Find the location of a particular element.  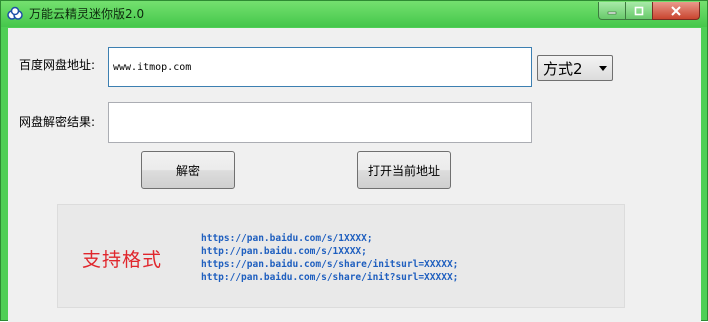

method-select-value: 方式2 is located at coordinates (563, 68).